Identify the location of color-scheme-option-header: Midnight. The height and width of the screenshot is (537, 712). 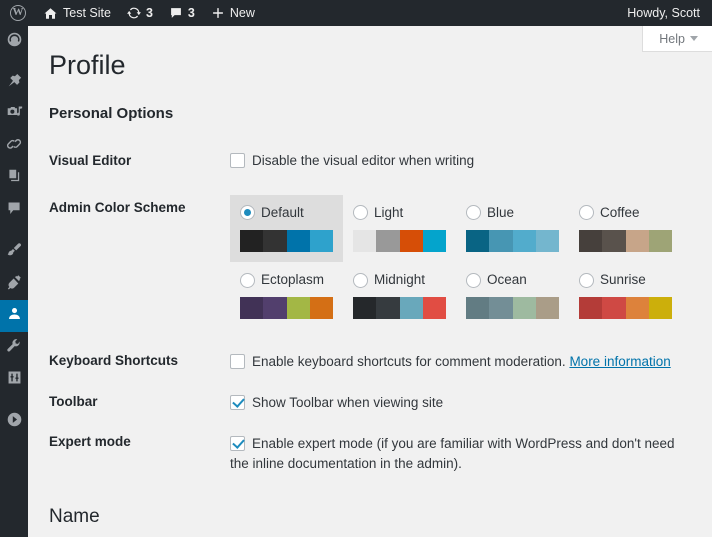
(399, 280).